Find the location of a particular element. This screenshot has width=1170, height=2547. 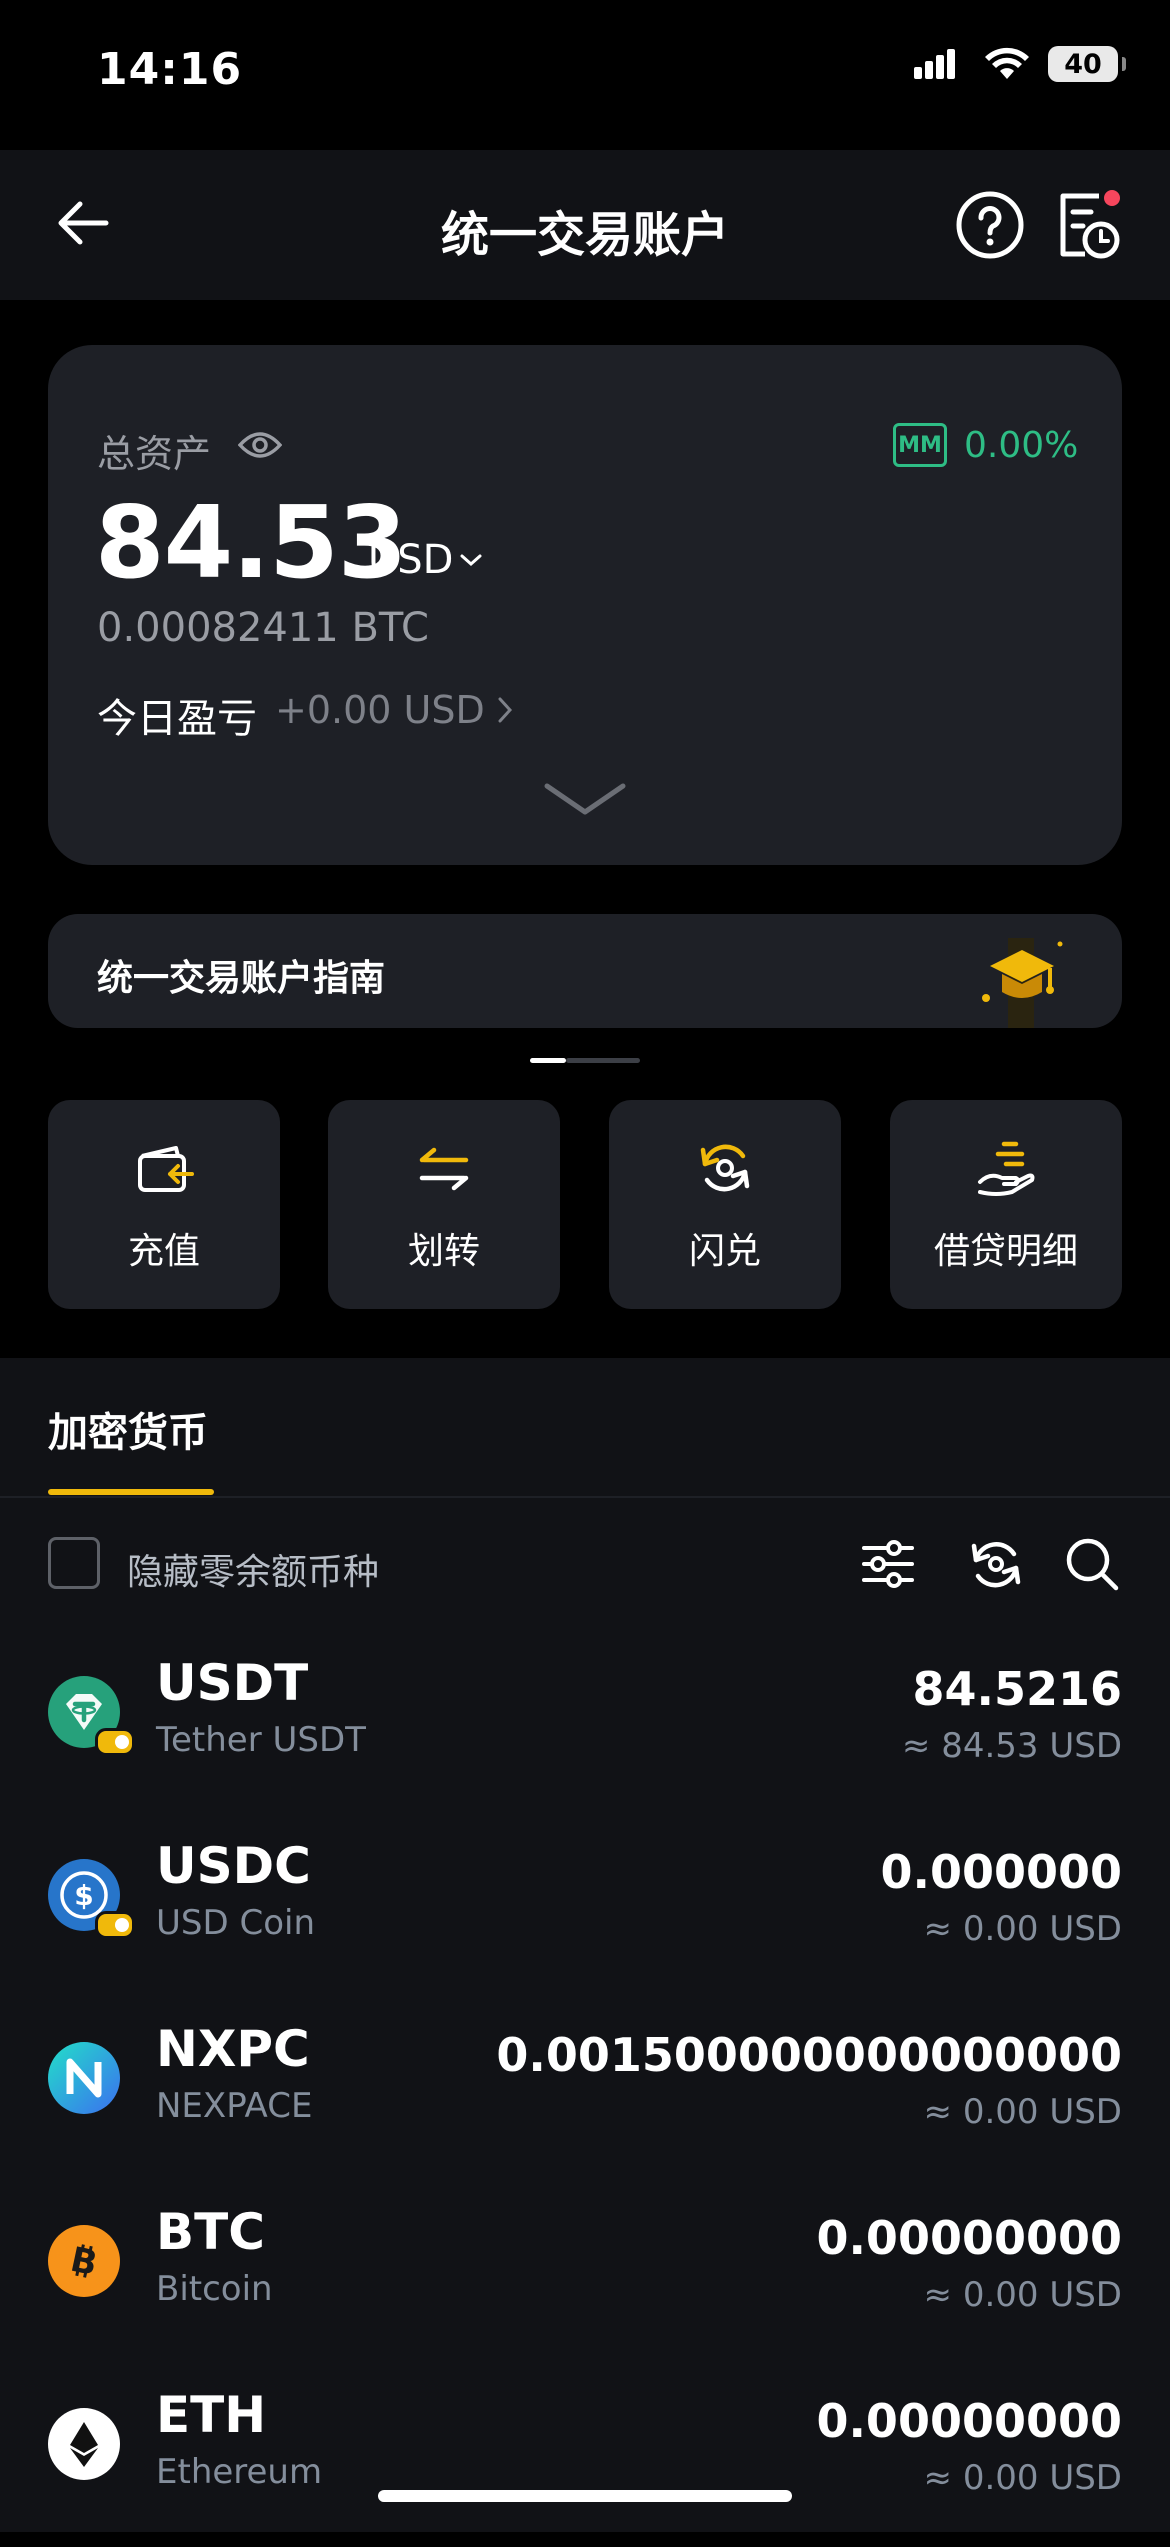

deposit-button: 充值 is located at coordinates (164, 1204).